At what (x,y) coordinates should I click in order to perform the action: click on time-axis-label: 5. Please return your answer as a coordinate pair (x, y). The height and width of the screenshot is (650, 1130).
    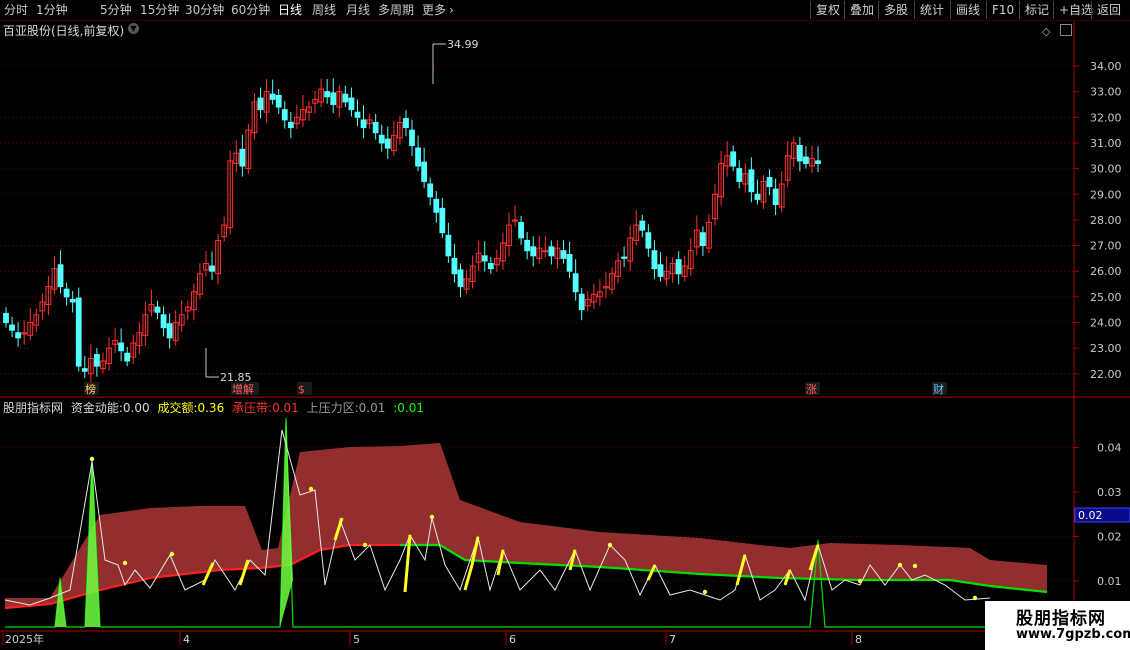
    Looking at the image, I should click on (356, 639).